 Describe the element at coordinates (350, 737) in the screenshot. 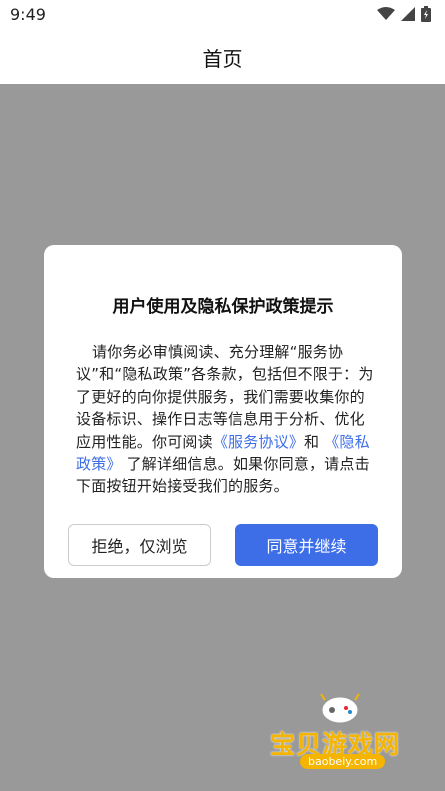

I see `watermark-logo: 宝贝游戏网 baobeiy.com` at that location.